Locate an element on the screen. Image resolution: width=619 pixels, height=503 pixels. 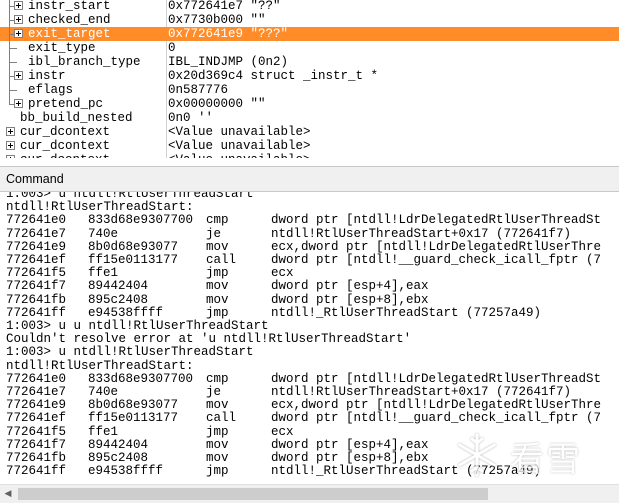
locals-row: pretend_pc 0x00000000 "" is located at coordinates (309, 104).